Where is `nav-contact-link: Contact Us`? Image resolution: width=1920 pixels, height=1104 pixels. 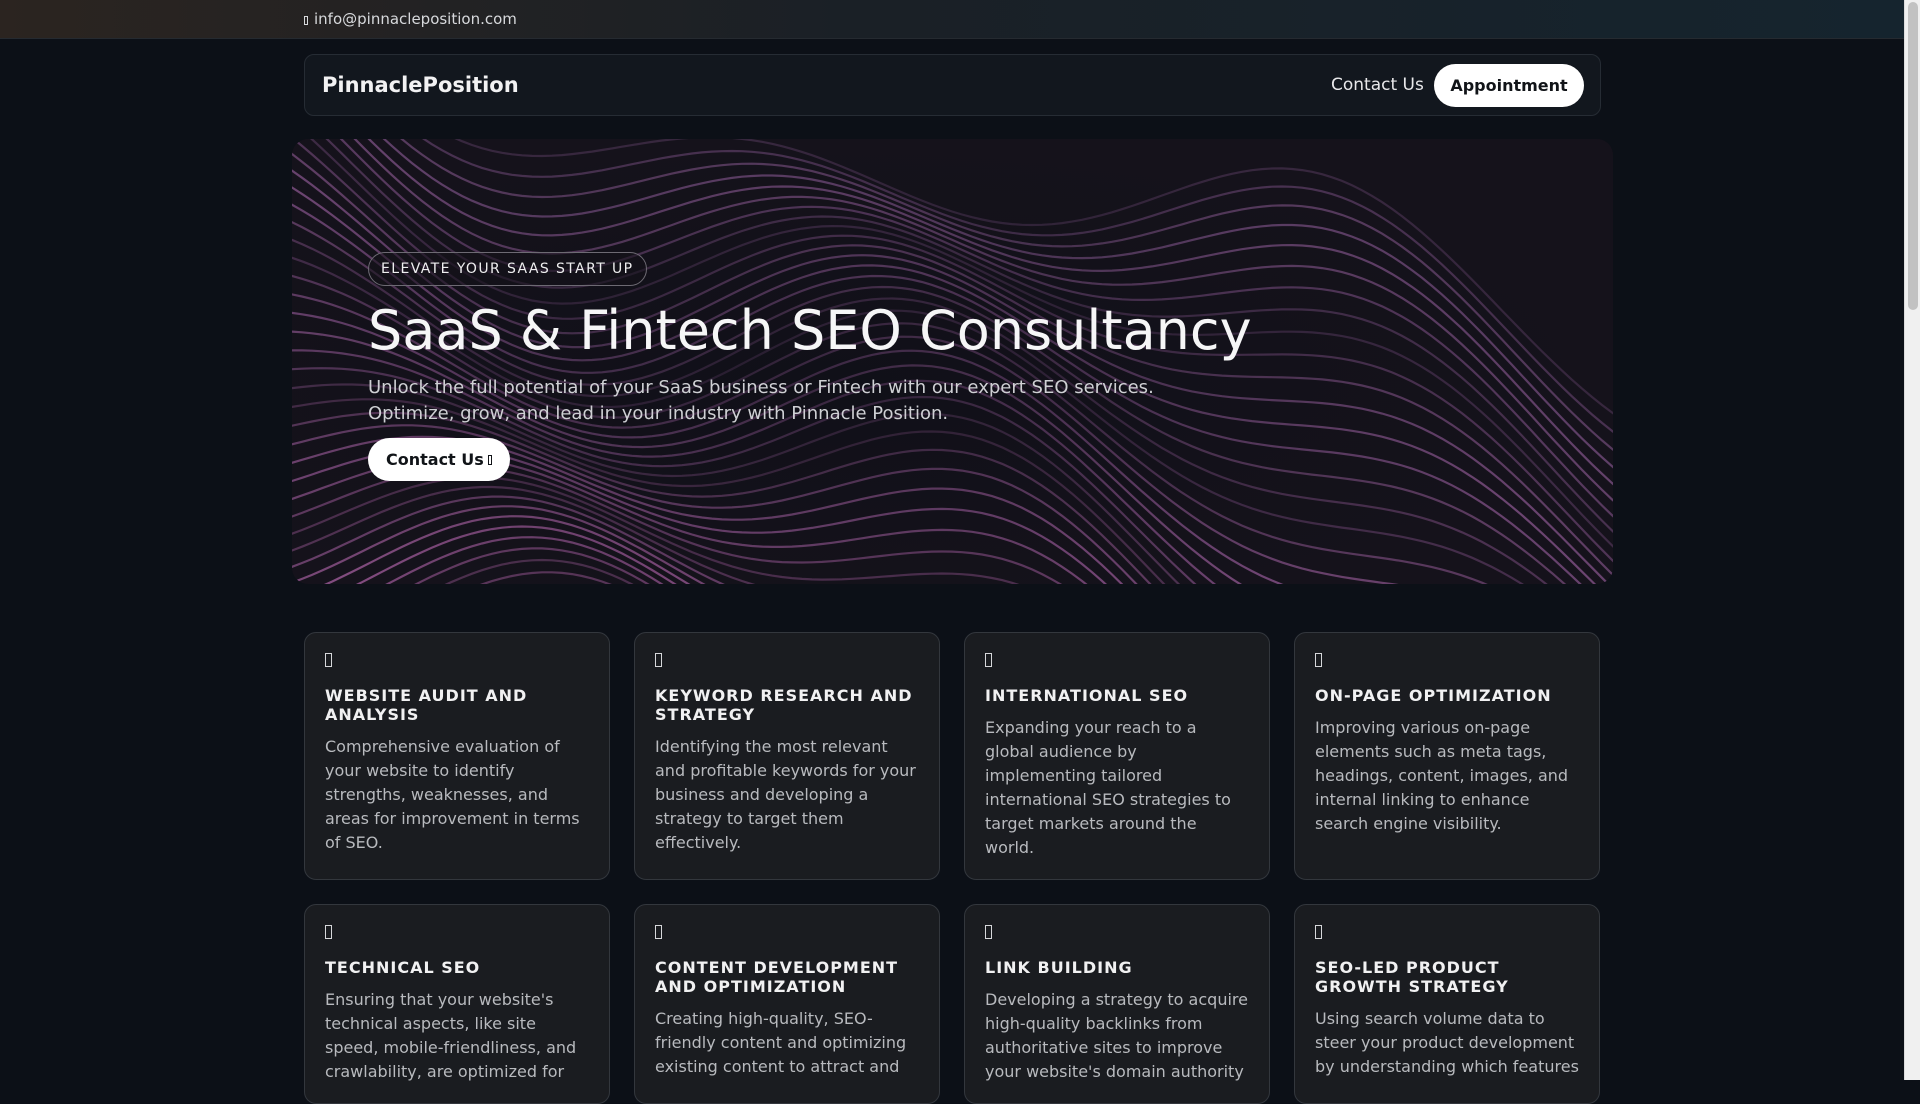 nav-contact-link: Contact Us is located at coordinates (1377, 85).